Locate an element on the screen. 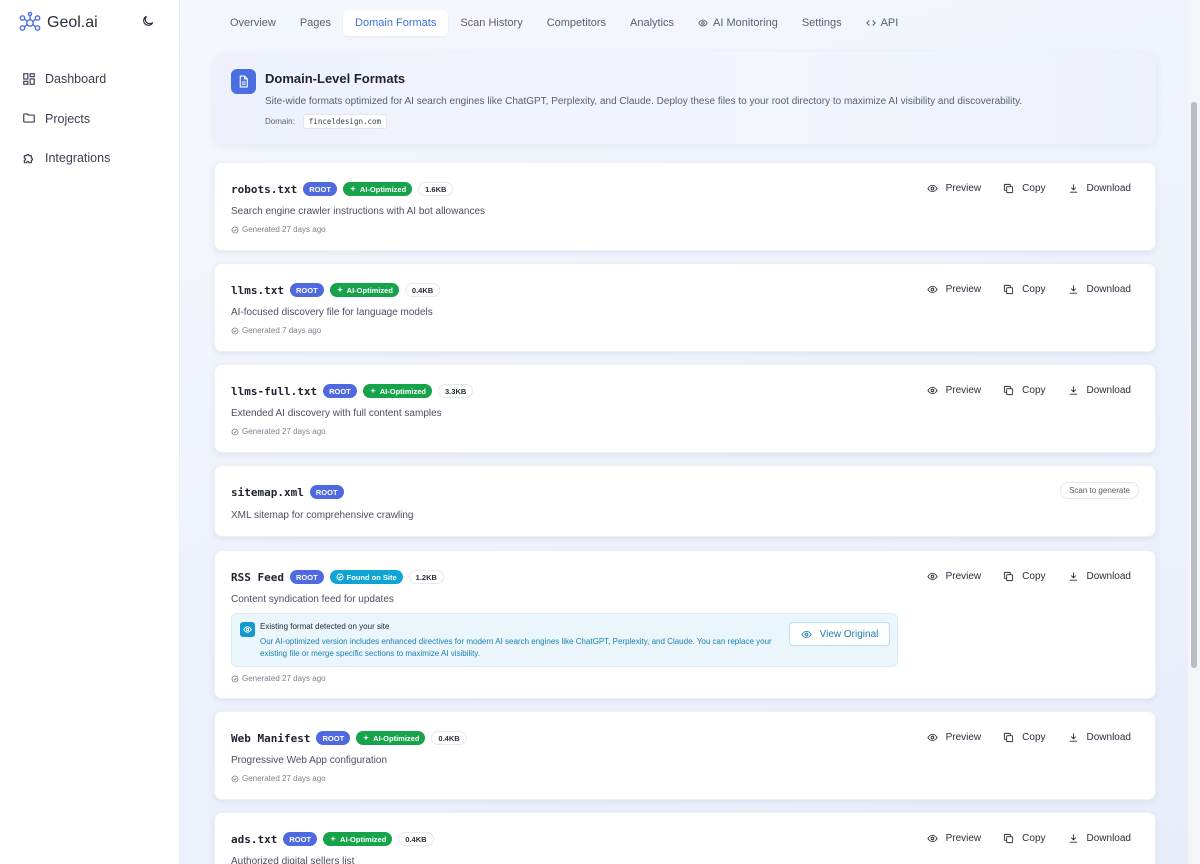 Image resolution: width=1200 pixels, height=864 pixels. tab-scan-history: Scan History is located at coordinates (491, 23).